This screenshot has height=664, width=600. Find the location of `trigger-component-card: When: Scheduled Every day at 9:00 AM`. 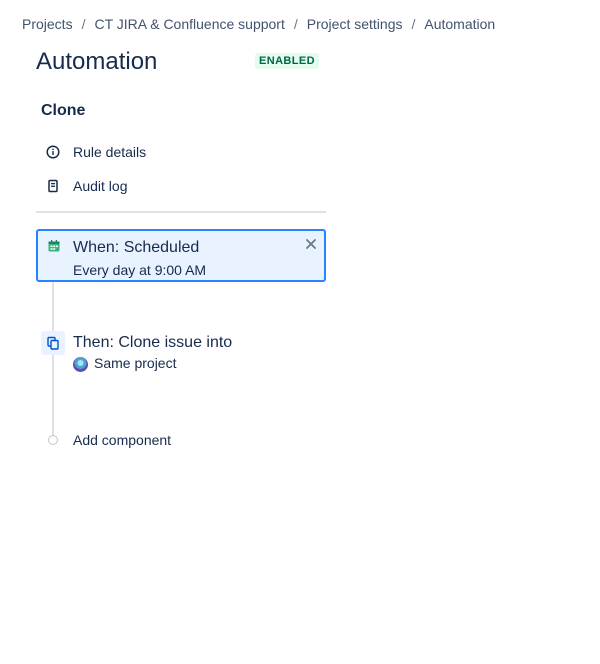

trigger-component-card: When: Scheduled Every day at 9:00 AM is located at coordinates (181, 255).